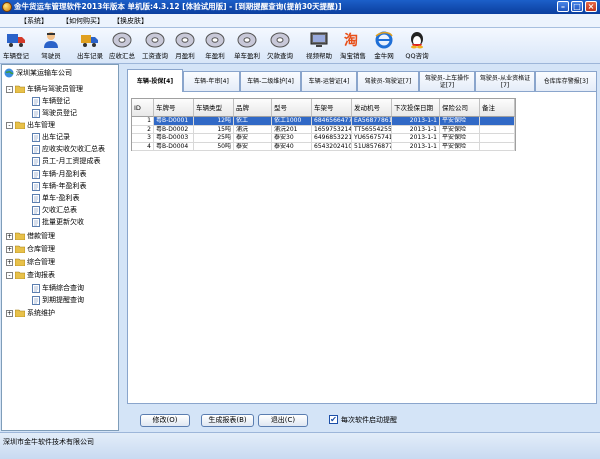  I want to click on tree-folder: + 仓库管理, so click(30, 249).